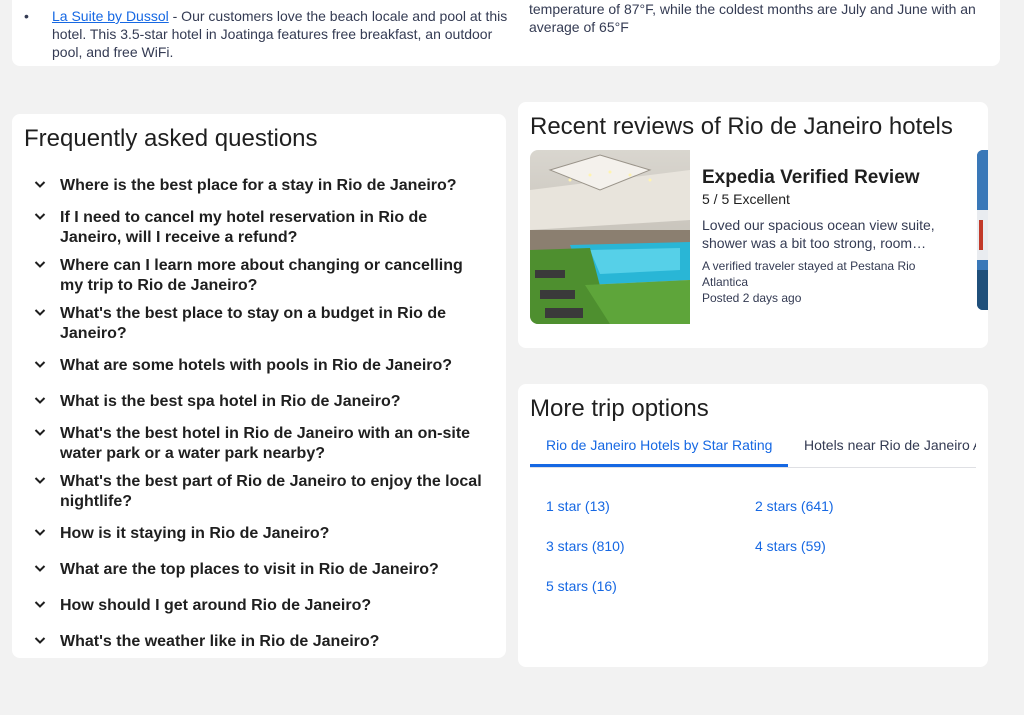 The height and width of the screenshot is (715, 1024). Describe the element at coordinates (581, 586) in the screenshot. I see `star-link-5: 5 stars (16)` at that location.